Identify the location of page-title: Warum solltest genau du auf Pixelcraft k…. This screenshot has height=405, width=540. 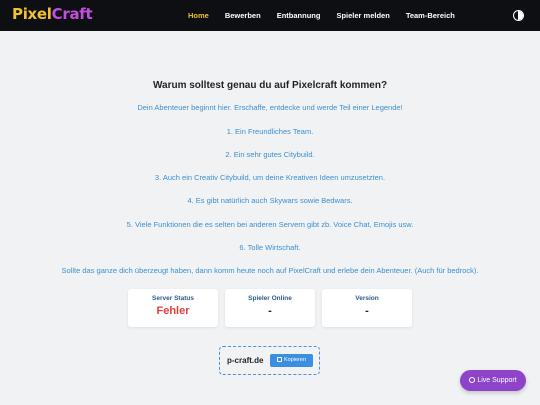
(270, 85).